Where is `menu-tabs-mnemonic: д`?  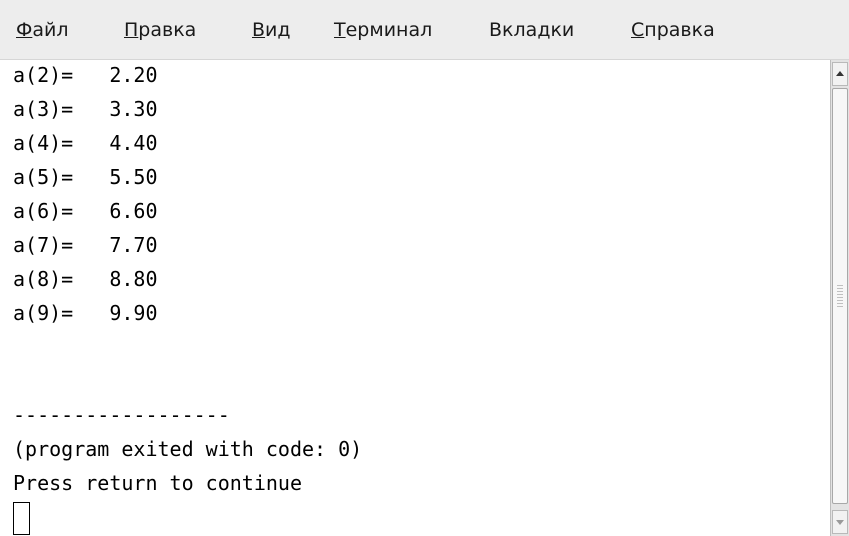
menu-tabs-mnemonic: д is located at coordinates (544, 30).